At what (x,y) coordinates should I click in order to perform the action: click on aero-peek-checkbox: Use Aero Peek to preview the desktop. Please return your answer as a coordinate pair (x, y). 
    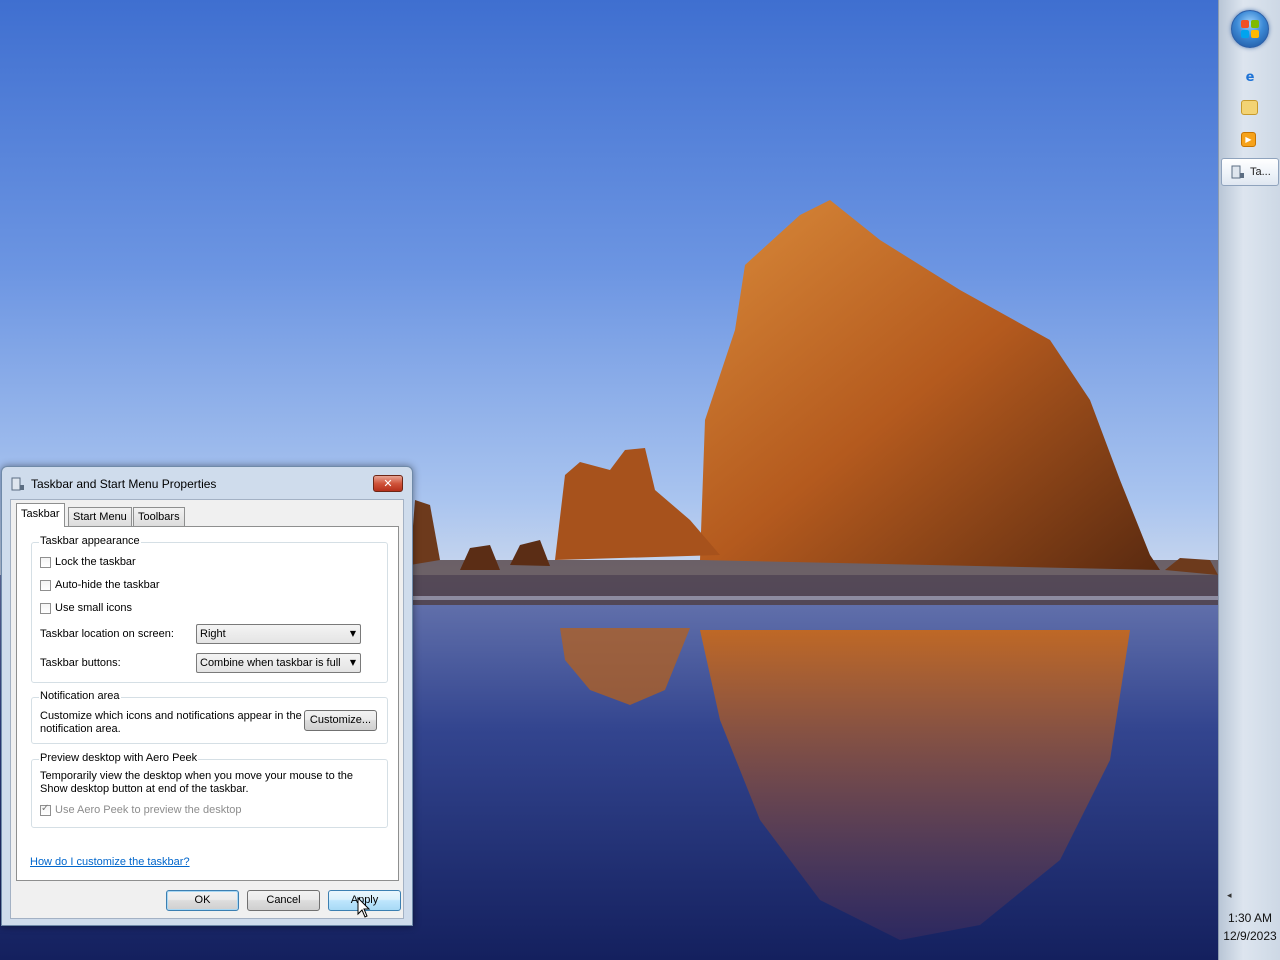
    Looking at the image, I should click on (141, 809).